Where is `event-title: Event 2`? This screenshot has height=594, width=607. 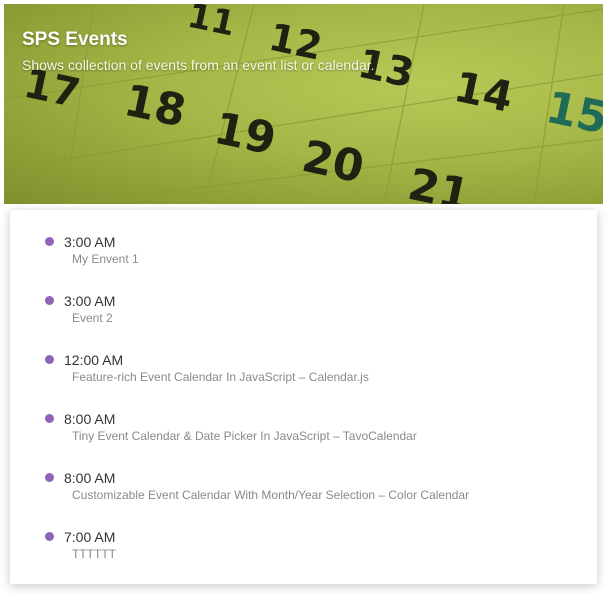 event-title: Event 2 is located at coordinates (92, 318).